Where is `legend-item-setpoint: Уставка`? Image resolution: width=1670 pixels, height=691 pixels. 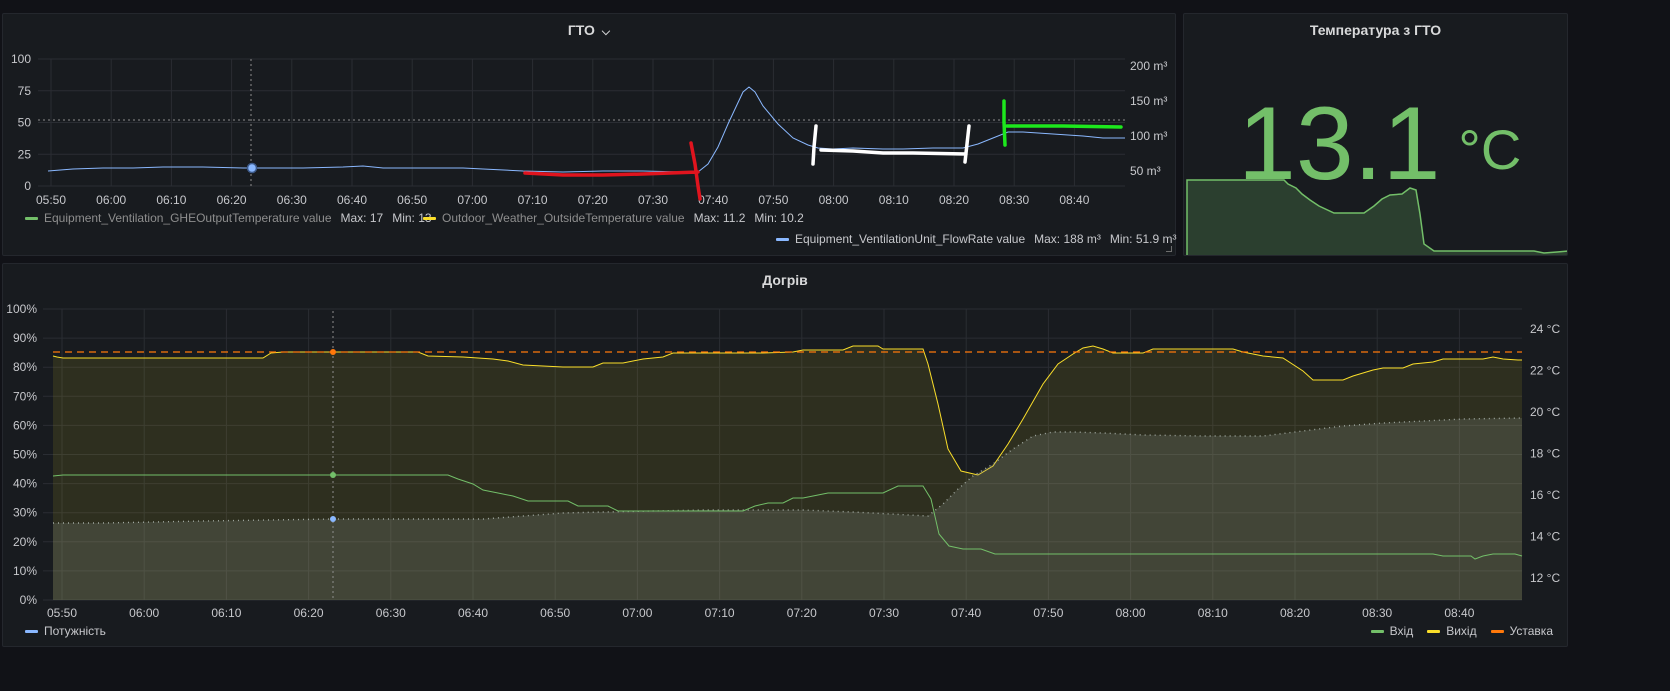 legend-item-setpoint: Уставка is located at coordinates (1521, 631).